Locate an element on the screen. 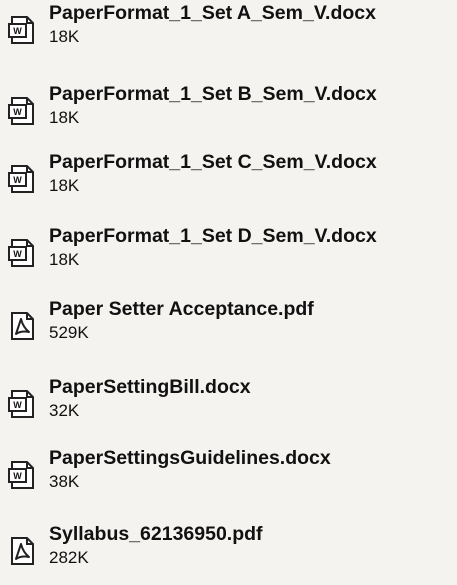 This screenshot has width=457, height=585. file-item: W PaperFormat_1_Set B_Sem_V.docx 18K is located at coordinates (228, 114).